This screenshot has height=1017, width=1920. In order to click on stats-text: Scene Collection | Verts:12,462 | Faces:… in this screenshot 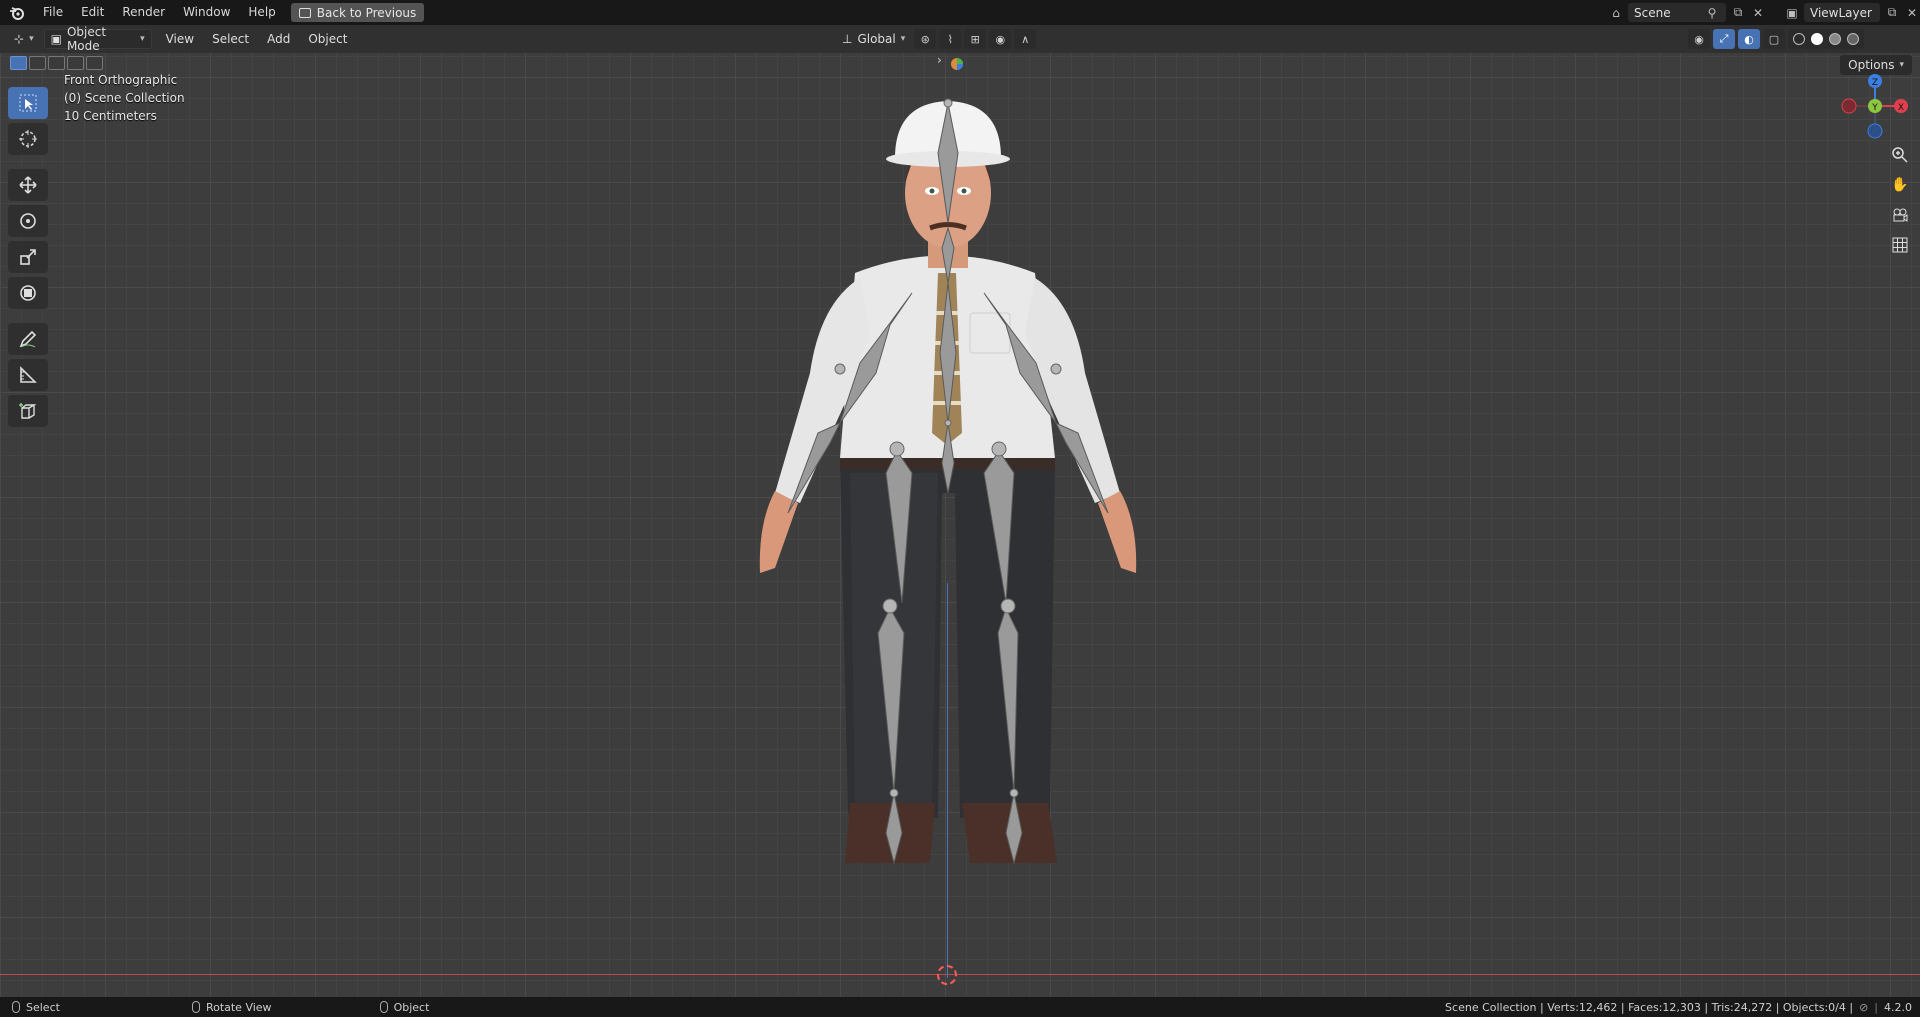, I will do `click(1649, 1007)`.